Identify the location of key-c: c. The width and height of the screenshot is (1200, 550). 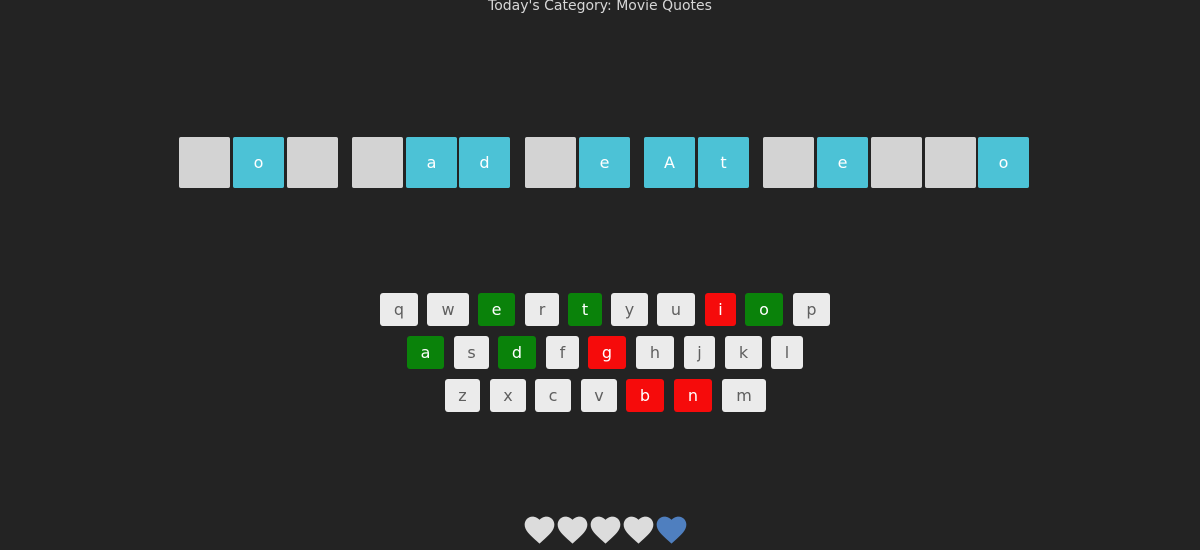
(553, 395).